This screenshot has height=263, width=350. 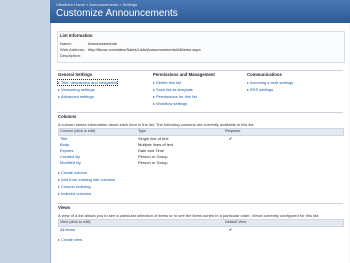 I want to click on link-label: Title, description and navigation, so click(x=89, y=82).